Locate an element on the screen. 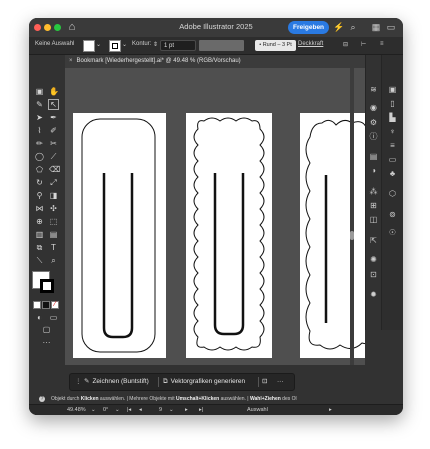 The height and width of the screenshot is (449, 430). rotation-dropdown-icon: ⌄ is located at coordinates (117, 410).